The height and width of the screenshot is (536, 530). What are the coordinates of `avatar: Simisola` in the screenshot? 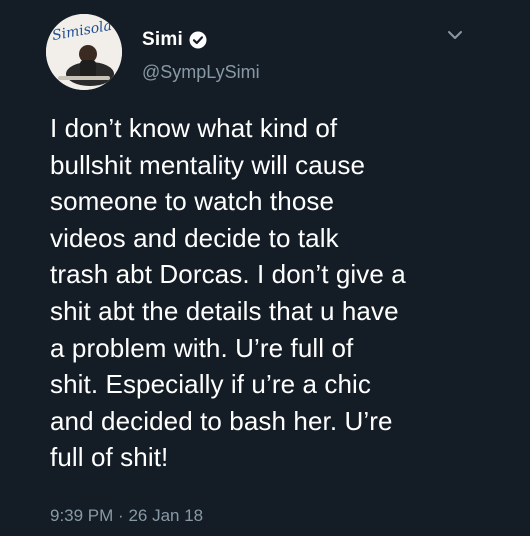 It's located at (84, 52).